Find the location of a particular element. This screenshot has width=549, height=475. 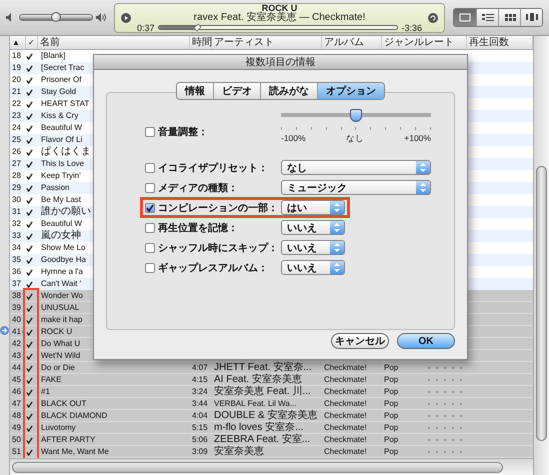

track-name: BLACK OUT is located at coordinates (63, 404).